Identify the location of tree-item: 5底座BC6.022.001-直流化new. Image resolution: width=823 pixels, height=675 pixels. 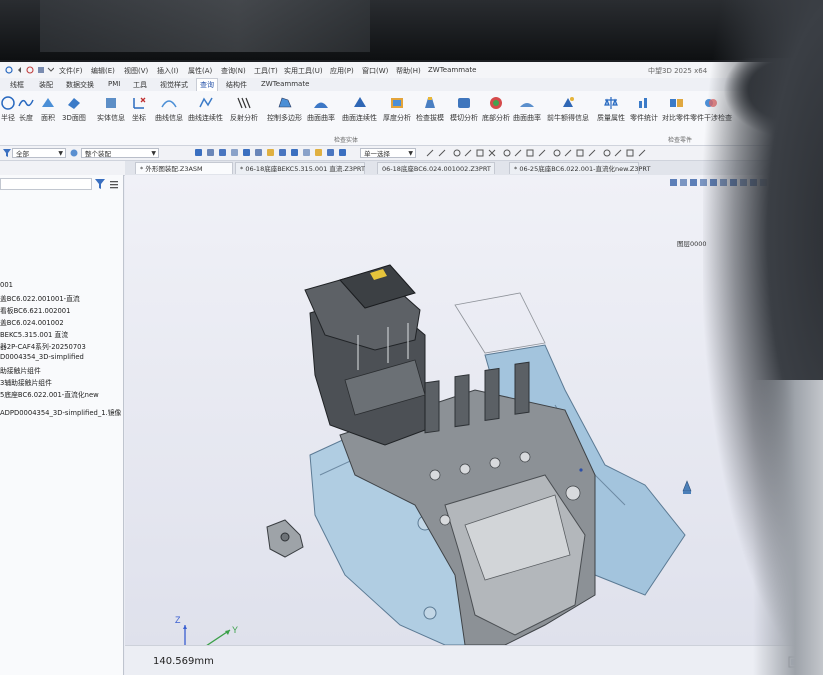
(49, 394).